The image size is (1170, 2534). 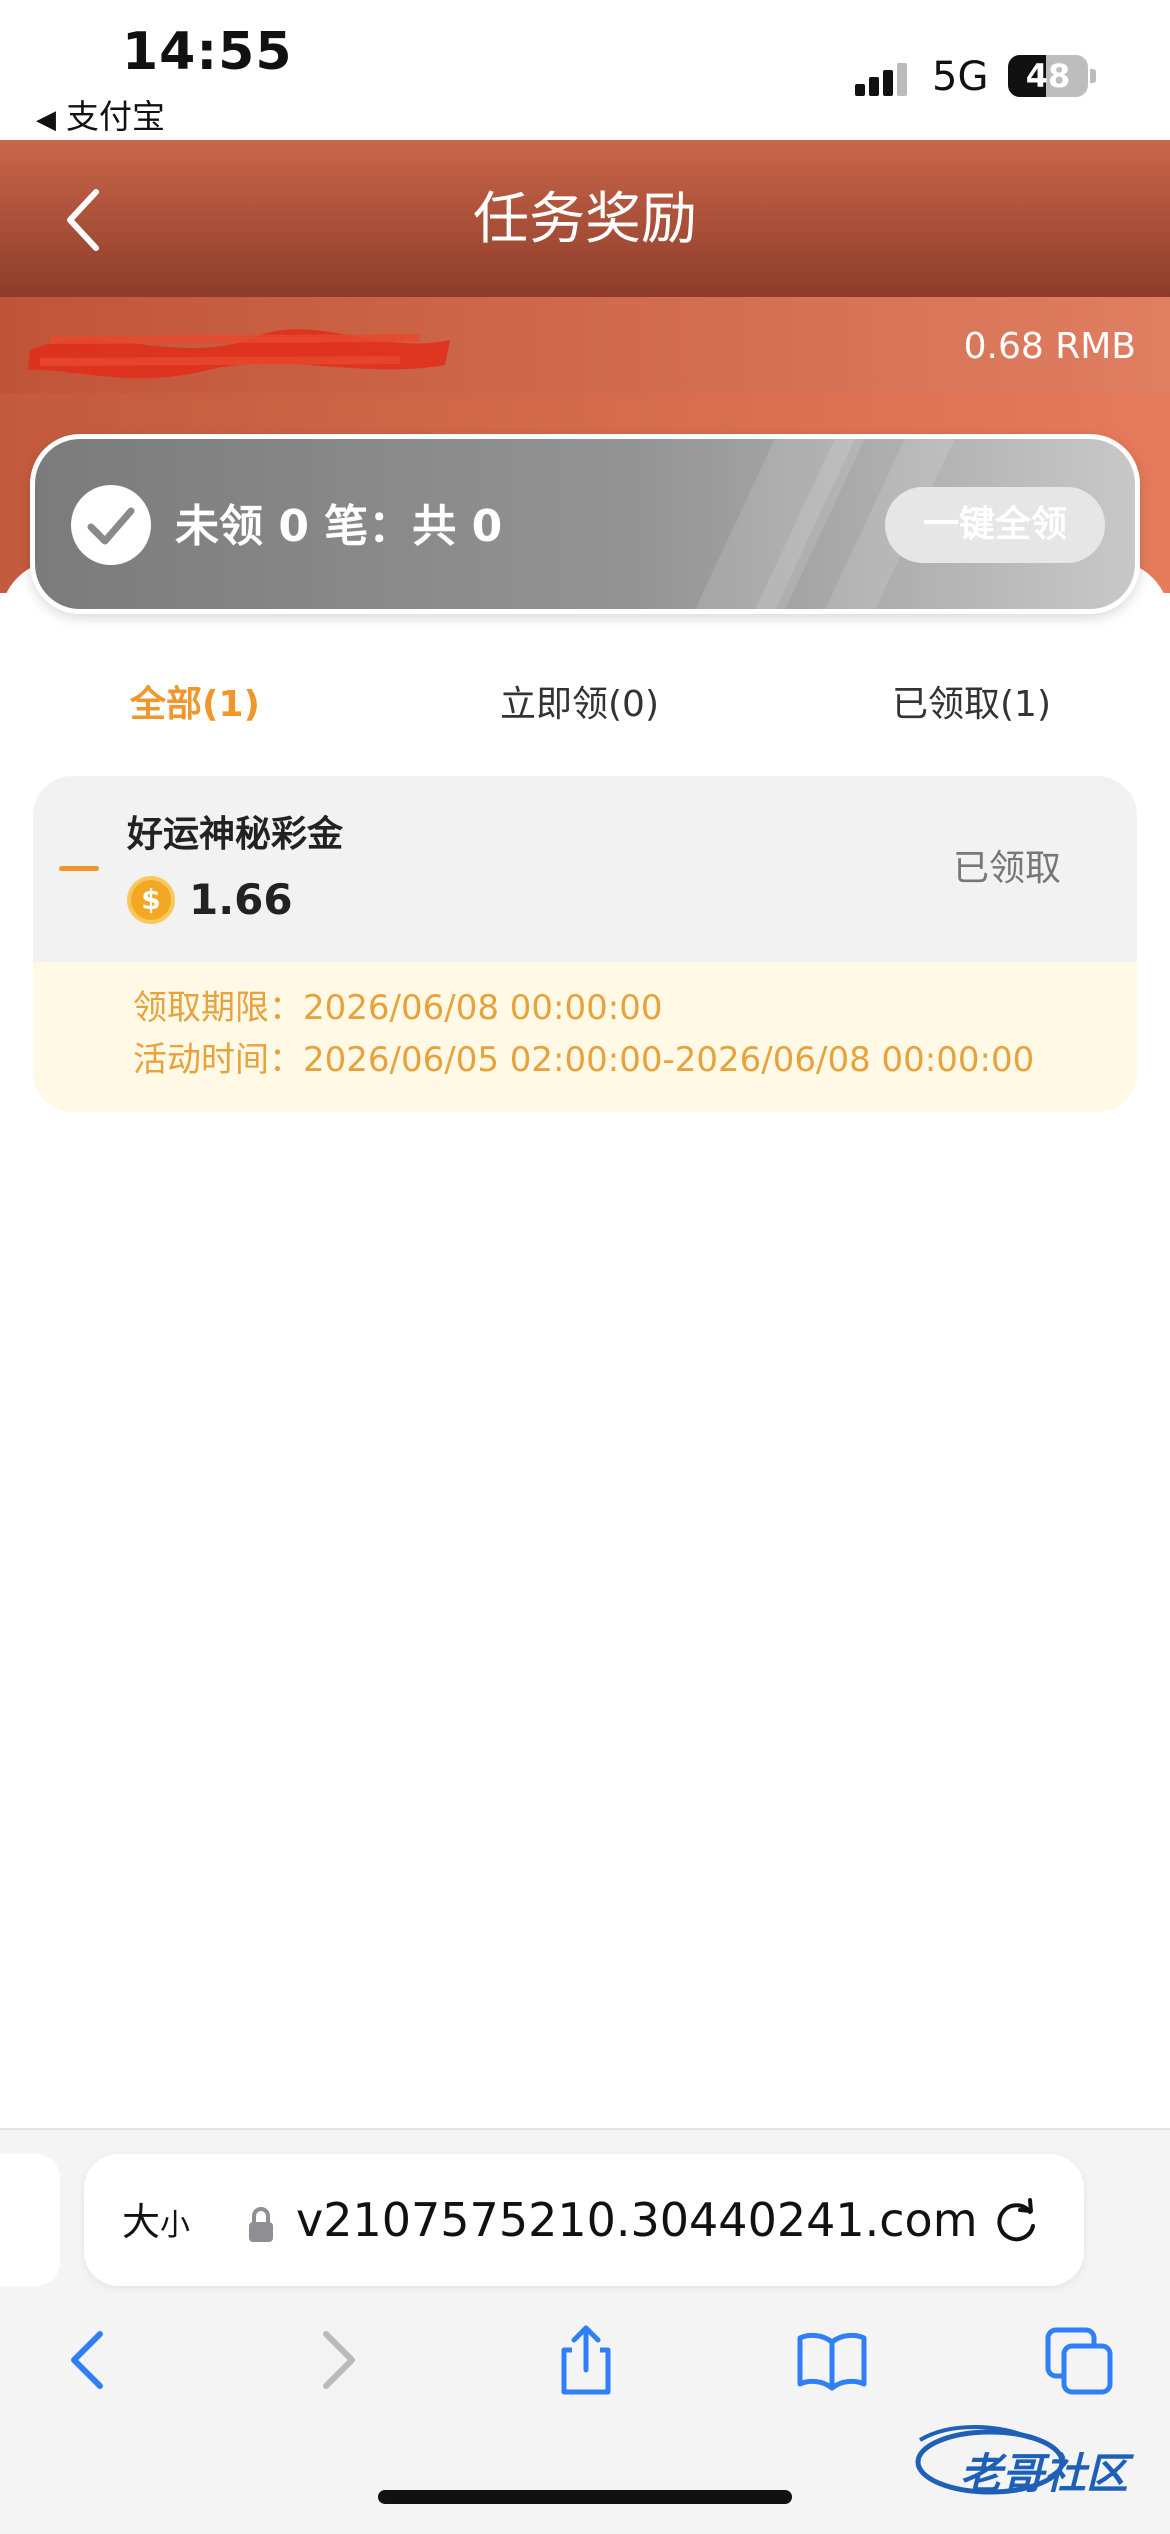 I want to click on lock-icon, so click(x=261, y=2224).